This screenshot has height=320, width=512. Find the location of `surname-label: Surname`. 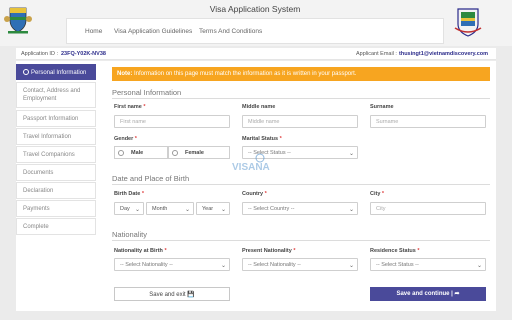

surname-label: Surname is located at coordinates (382, 107).